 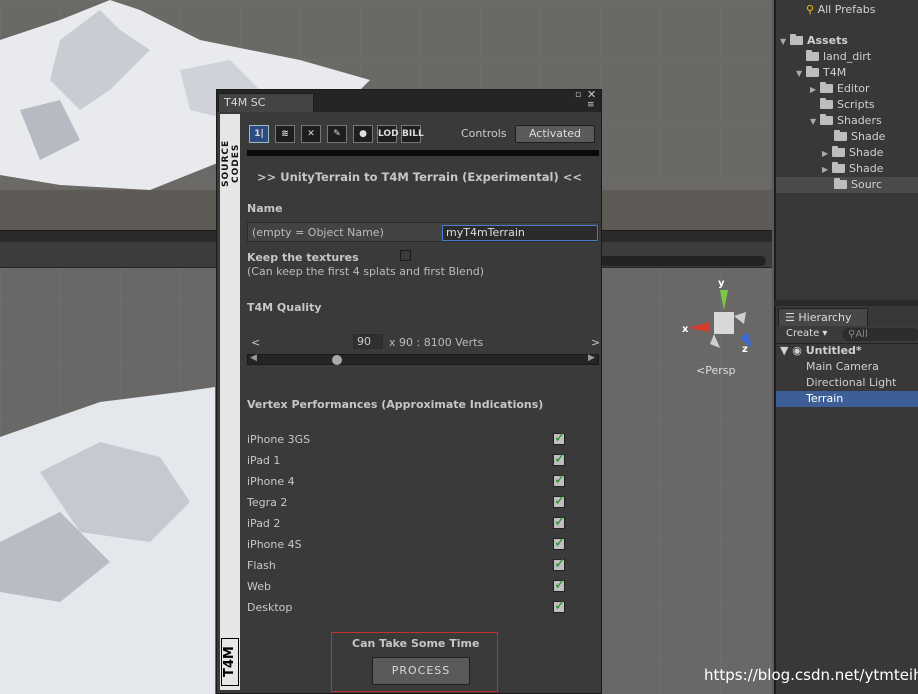 I want to click on create-dropdown: Create ▾, so click(x=806, y=333).